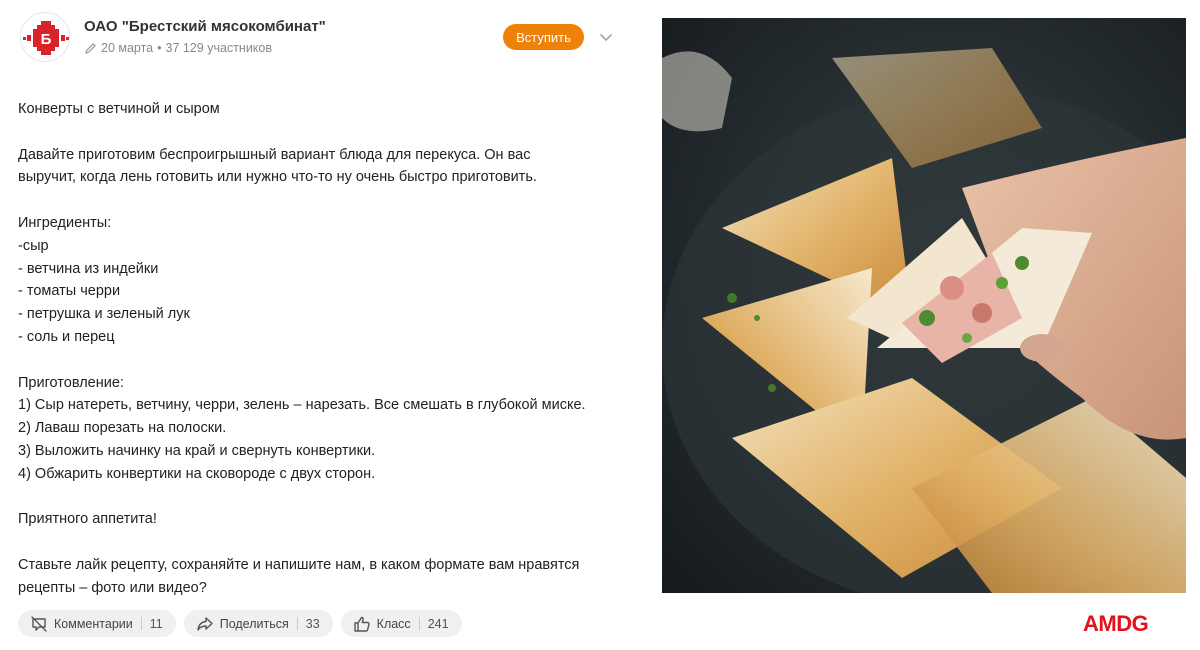  I want to click on thumbs-up-icon, so click(361, 624).